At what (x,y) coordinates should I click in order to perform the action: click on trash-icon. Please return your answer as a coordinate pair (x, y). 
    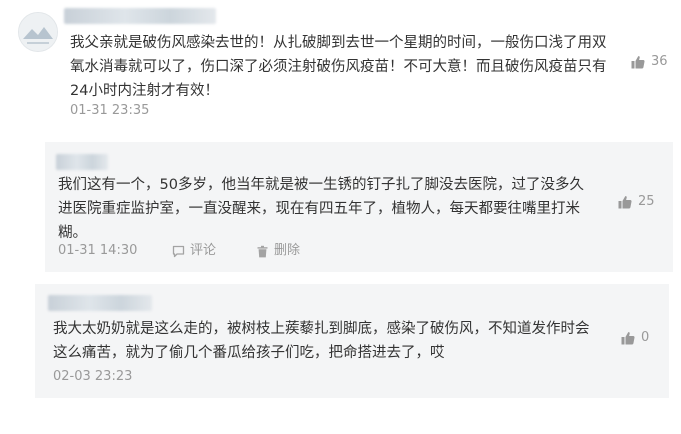
    Looking at the image, I should click on (262, 251).